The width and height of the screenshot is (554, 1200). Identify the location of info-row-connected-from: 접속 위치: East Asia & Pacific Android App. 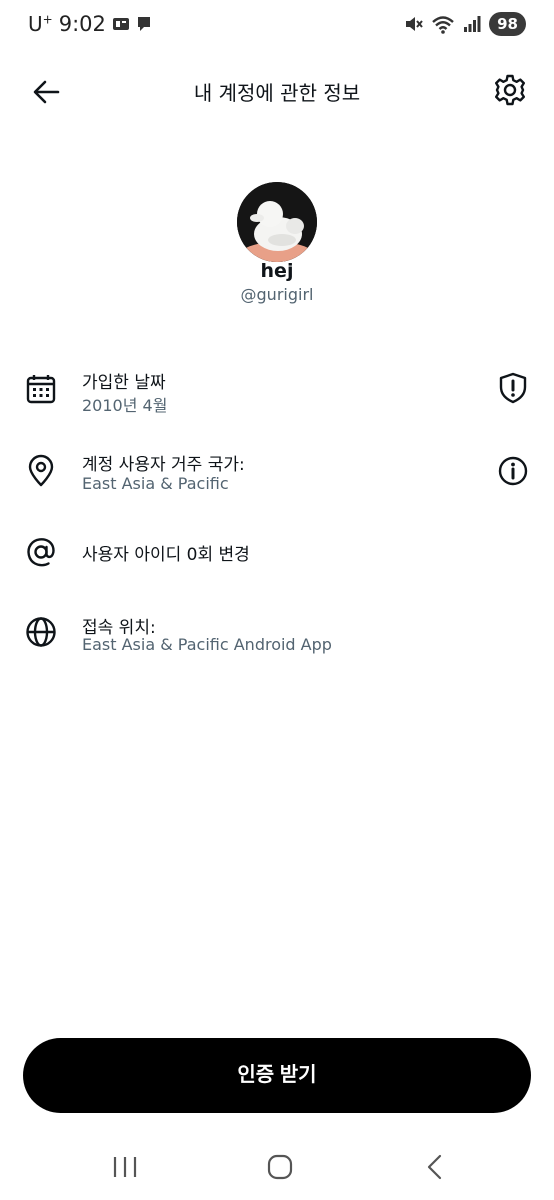
(277, 640).